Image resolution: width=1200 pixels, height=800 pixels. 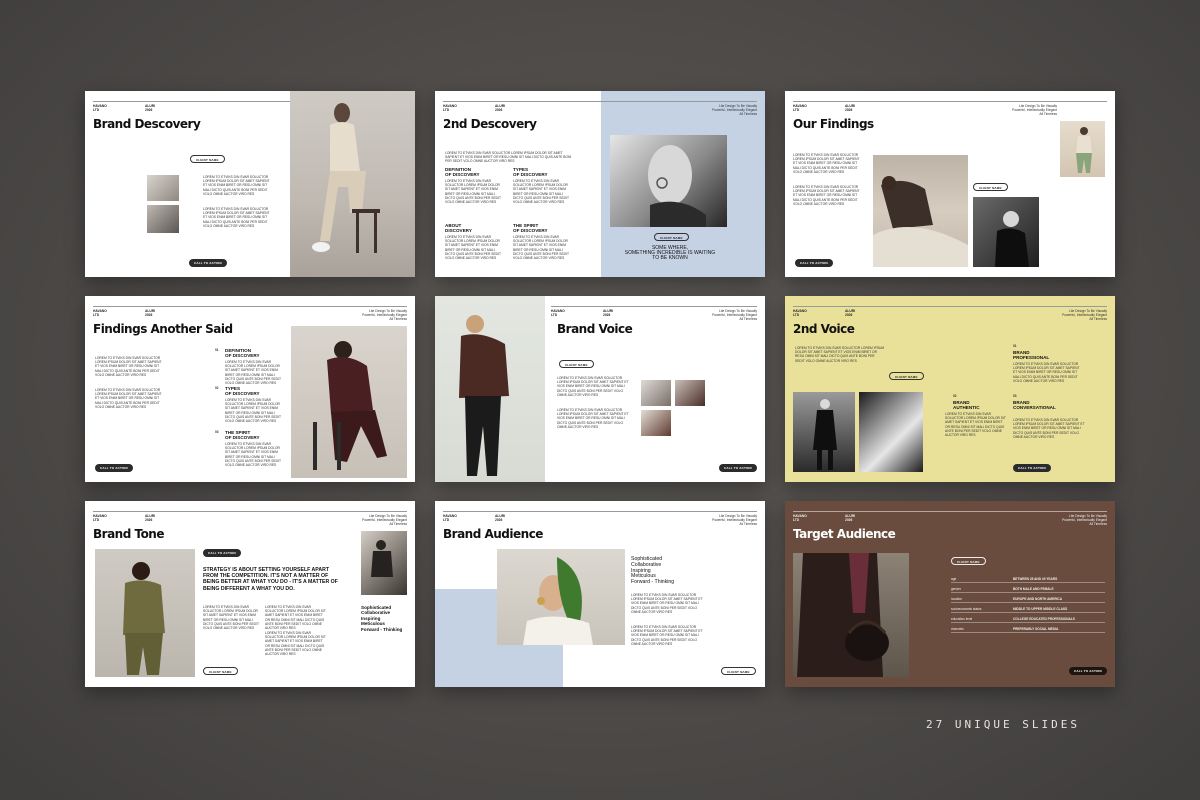 I want to click on voice-item-title: BRAND AUTHENTIC, so click(x=966, y=405).